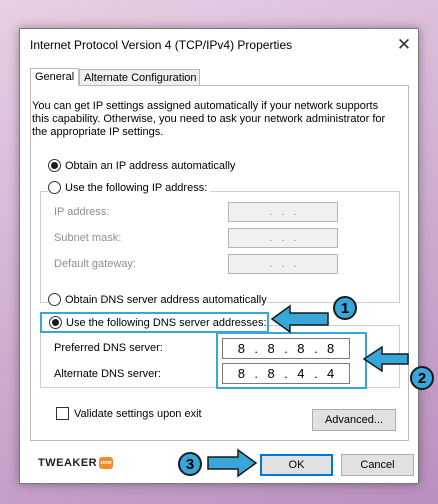 Image resolution: width=438 pixels, height=504 pixels. What do you see at coordinates (166, 322) in the screenshot?
I see `use-following-dns-label: Use the following DNS server addresses:` at bounding box center [166, 322].